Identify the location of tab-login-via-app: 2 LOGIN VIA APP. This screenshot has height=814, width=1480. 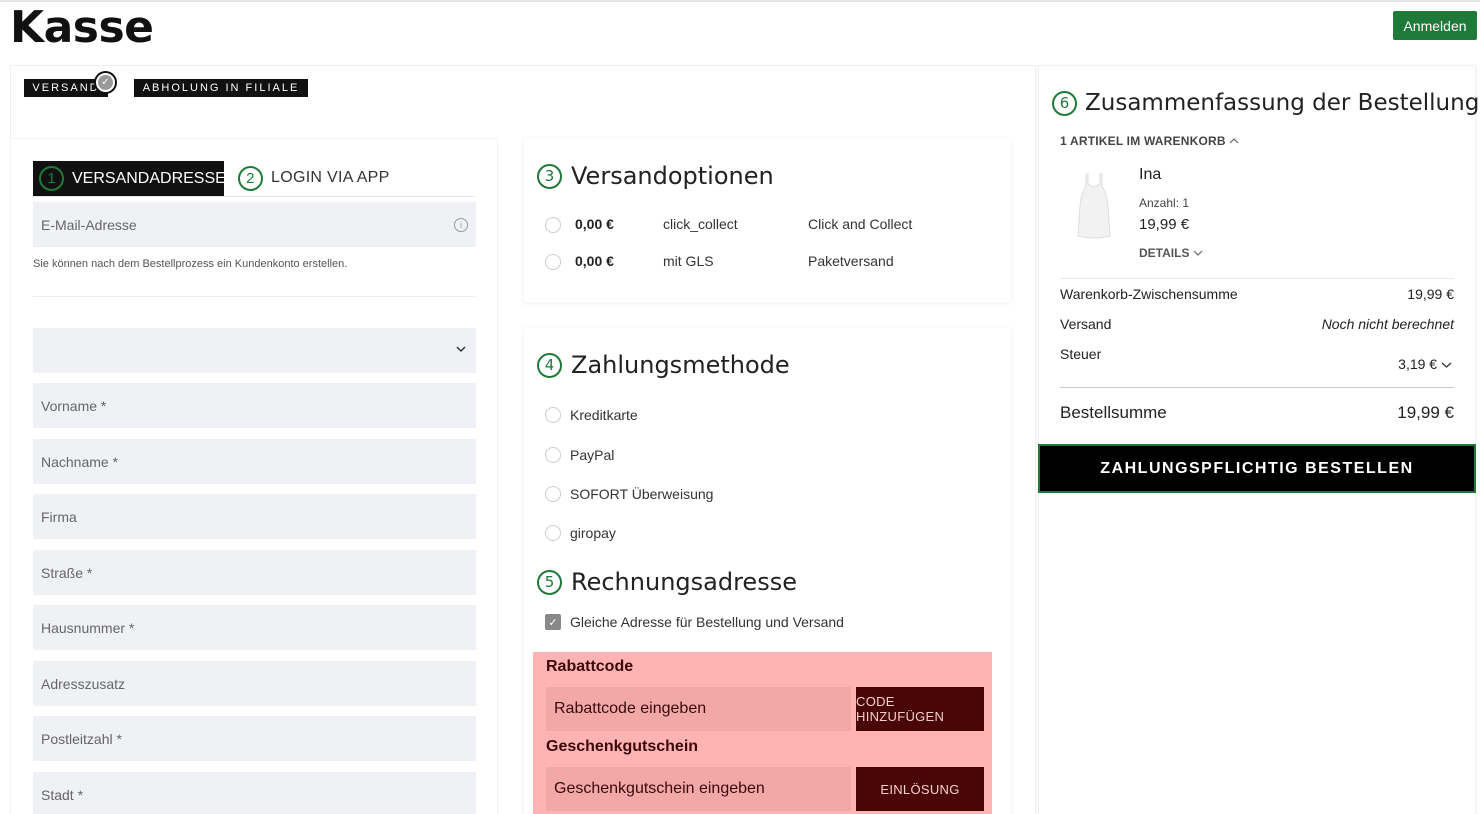
(314, 178).